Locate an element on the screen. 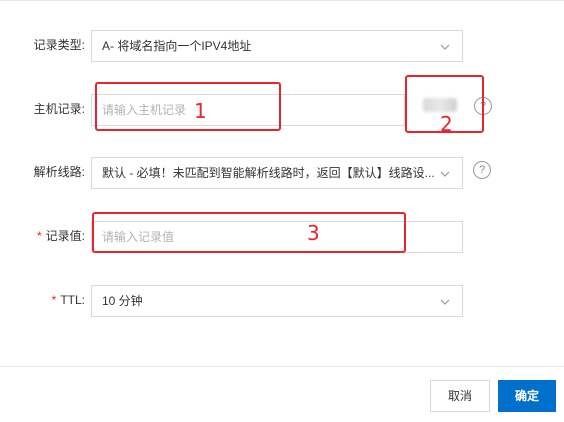 The width and height of the screenshot is (564, 422). record-value-label: * 记录值: is located at coordinates (60, 236).